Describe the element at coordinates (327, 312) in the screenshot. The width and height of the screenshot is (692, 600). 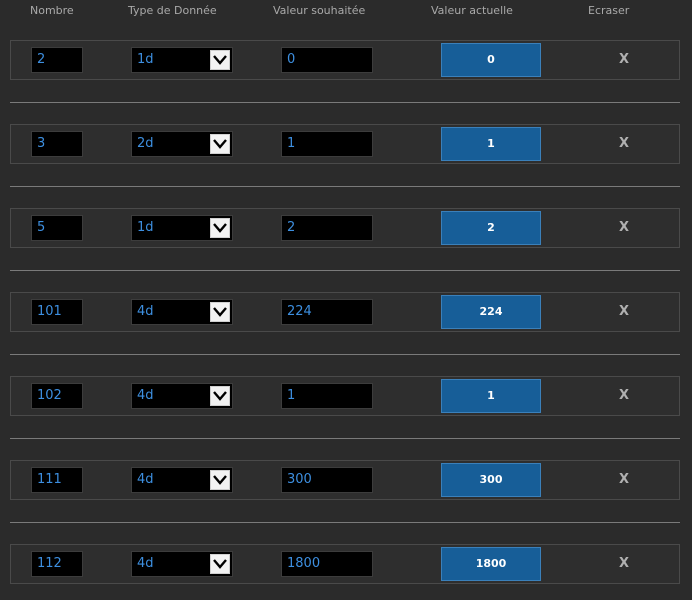
I see `valeur-souhaitee-input: 224` at that location.